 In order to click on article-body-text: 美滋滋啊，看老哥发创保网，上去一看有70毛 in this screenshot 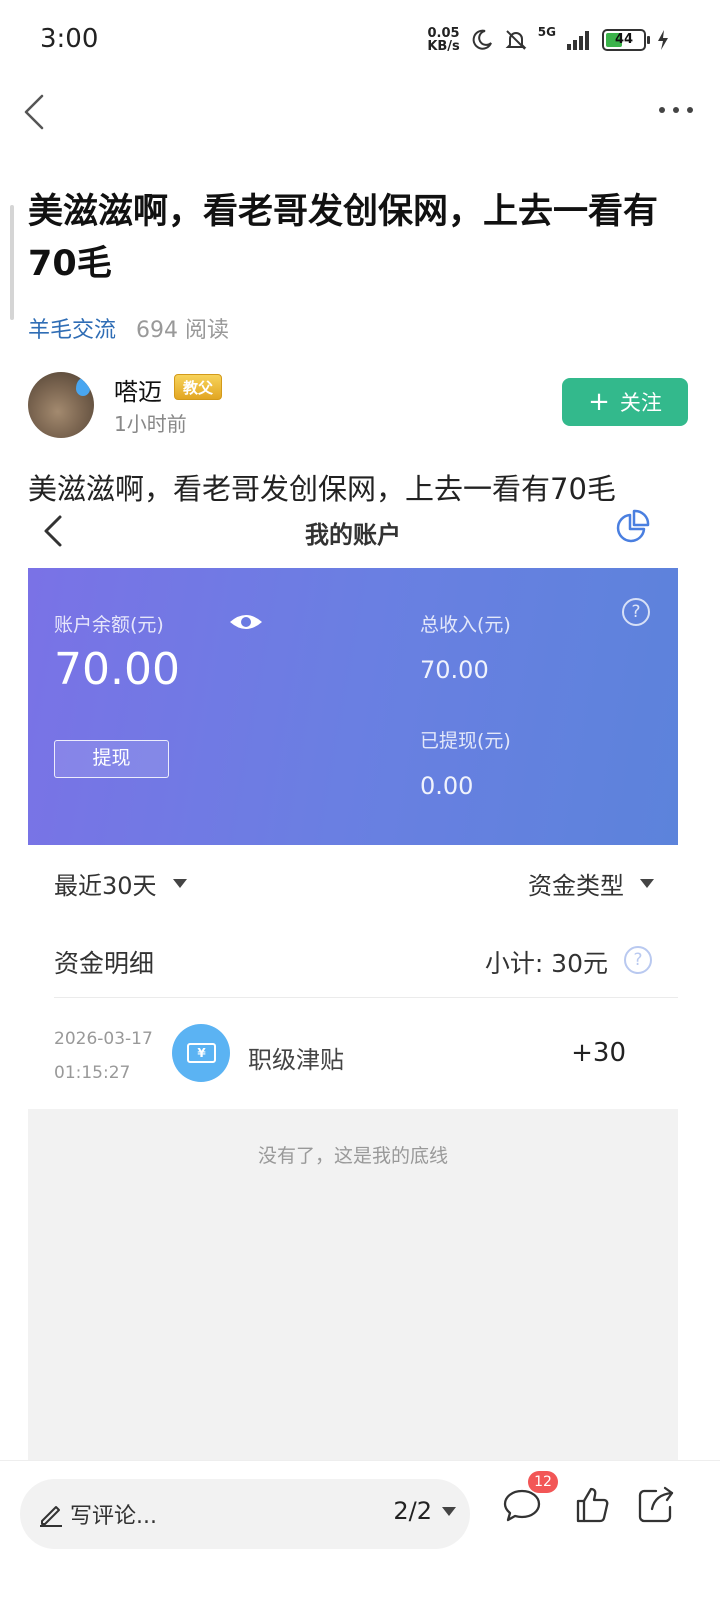, I will do `click(322, 489)`.